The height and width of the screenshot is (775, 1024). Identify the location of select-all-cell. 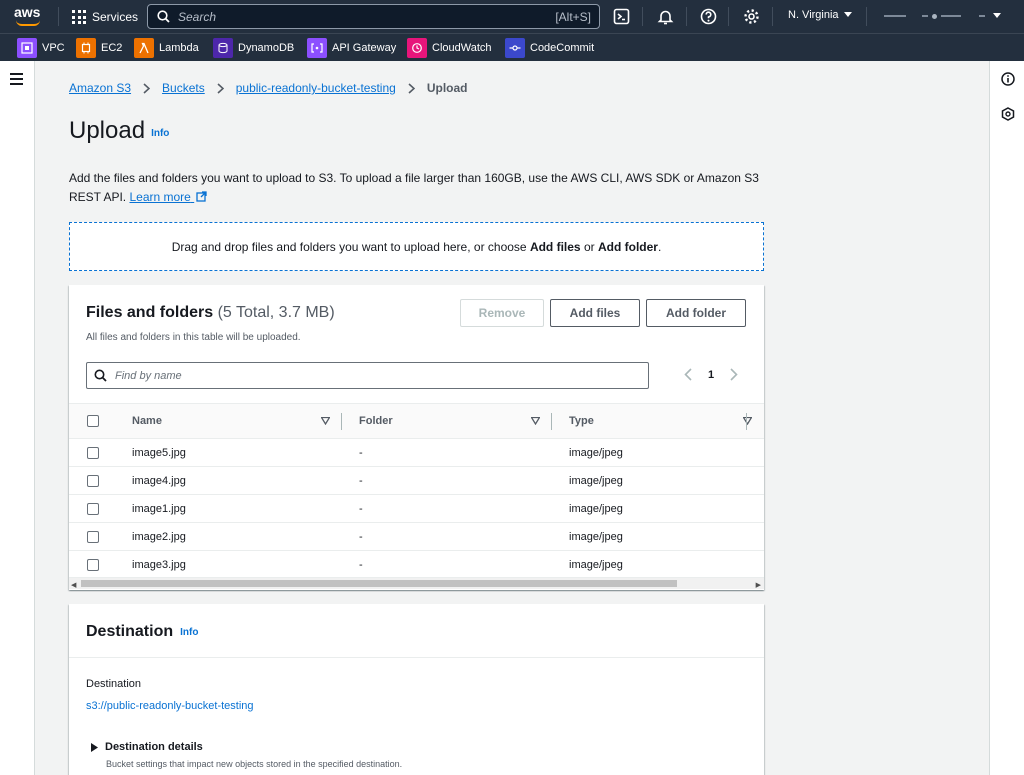
(100, 421).